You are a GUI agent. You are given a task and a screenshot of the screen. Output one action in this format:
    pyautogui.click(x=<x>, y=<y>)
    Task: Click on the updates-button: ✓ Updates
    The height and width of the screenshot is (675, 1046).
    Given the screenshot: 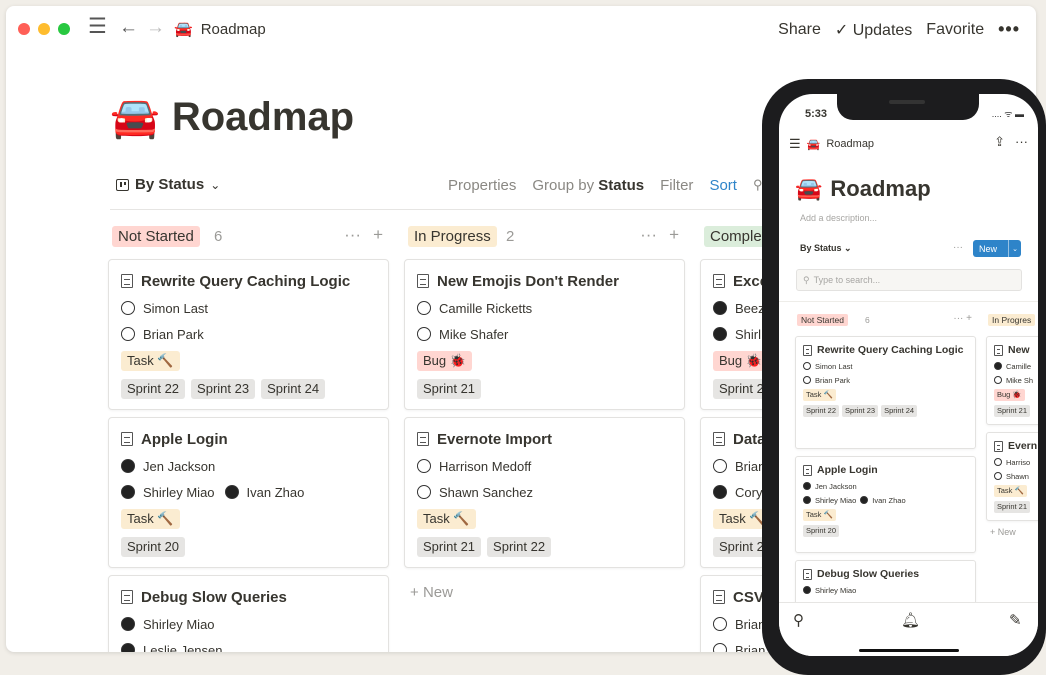 What is the action you would take?
    pyautogui.click(x=873, y=30)
    